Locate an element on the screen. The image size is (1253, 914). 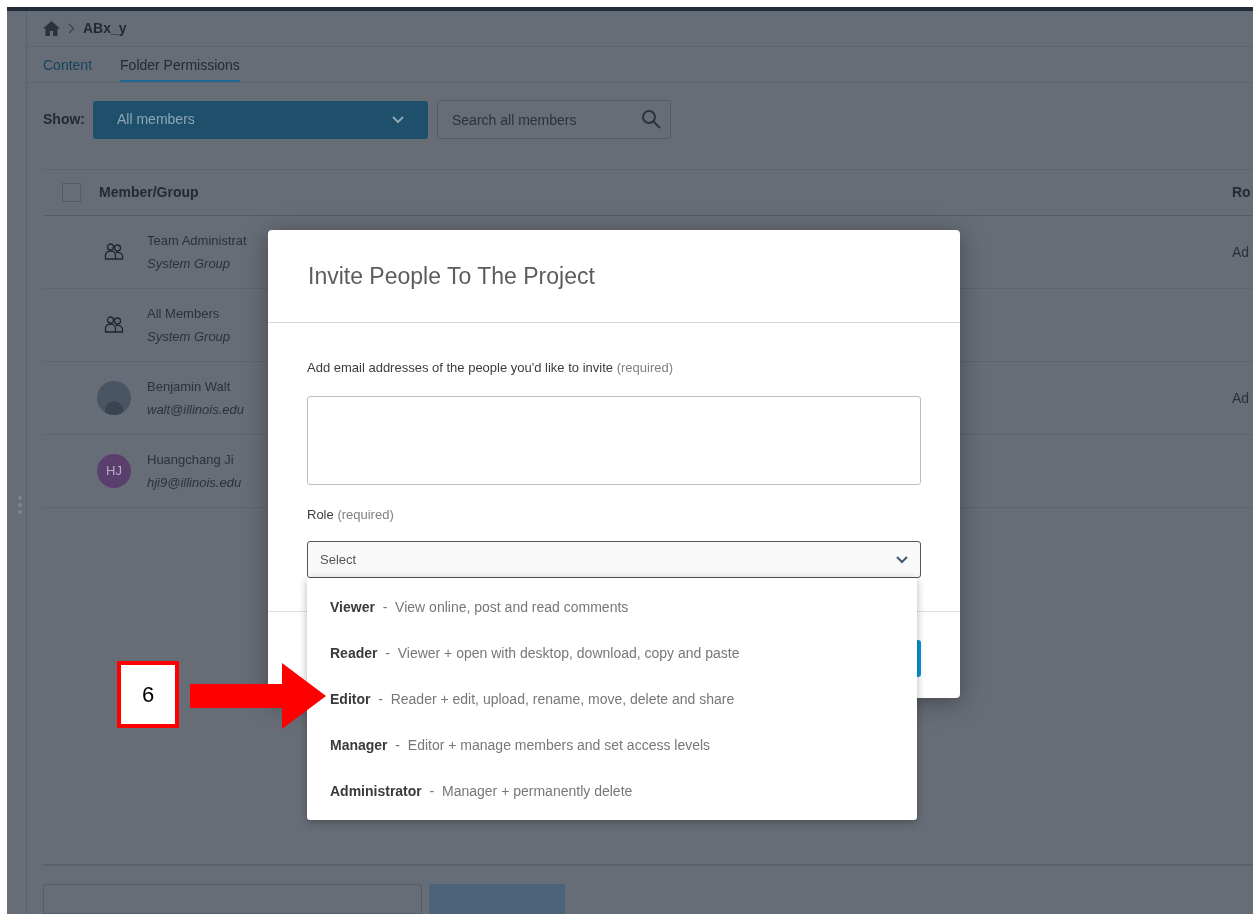
chevron-right-icon is located at coordinates (71, 28).